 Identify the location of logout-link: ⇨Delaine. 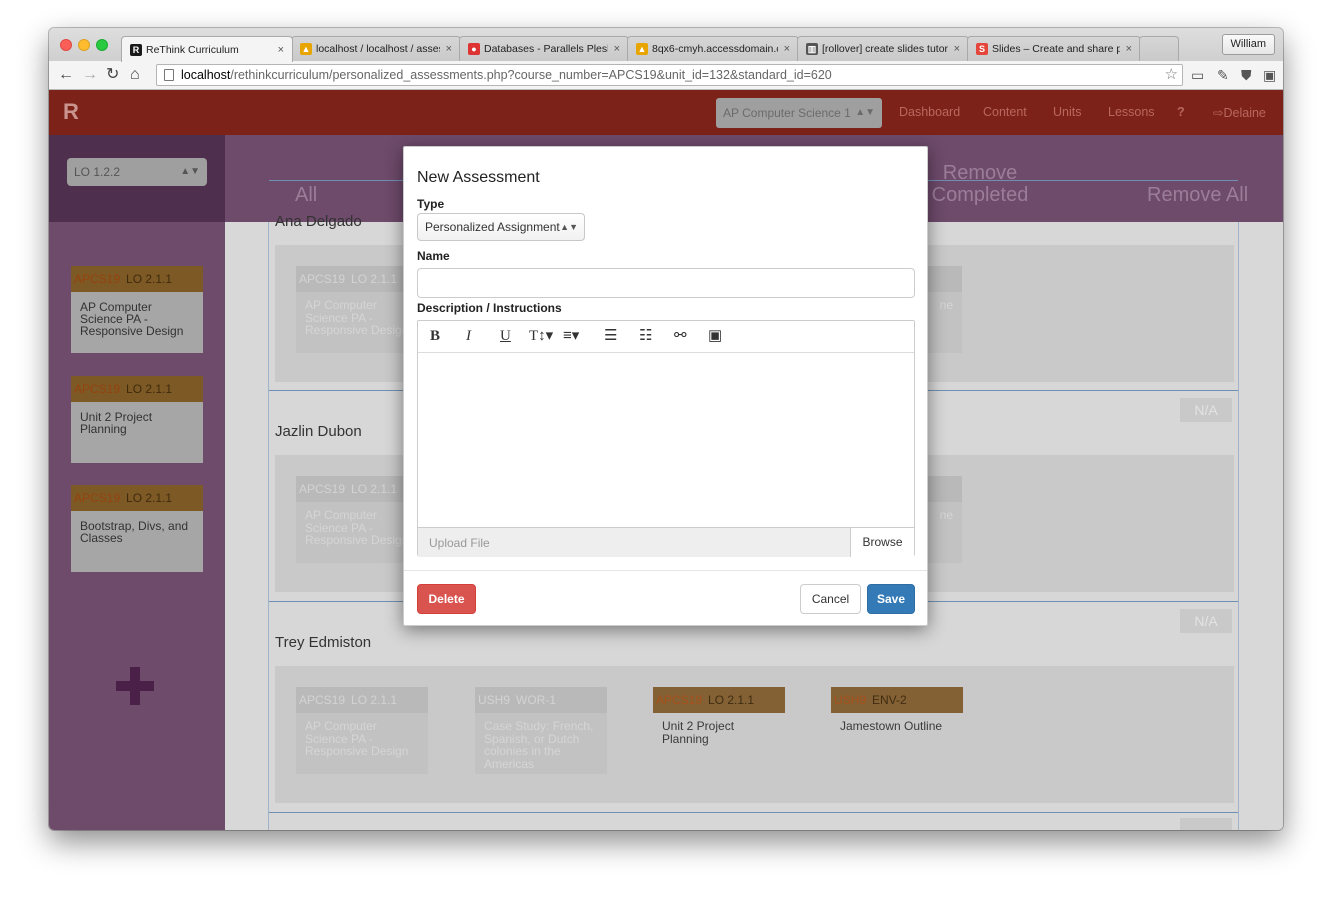
(1239, 112).